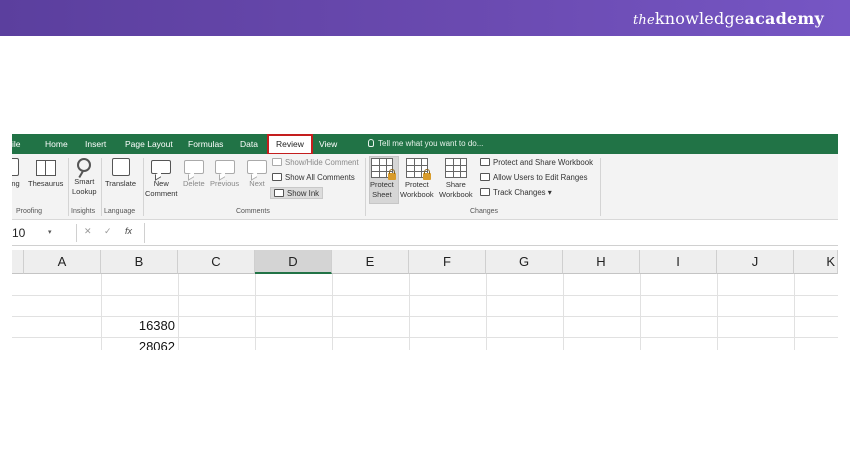 This screenshot has width=850, height=450. What do you see at coordinates (18, 262) in the screenshot?
I see `row-header-corner` at bounding box center [18, 262].